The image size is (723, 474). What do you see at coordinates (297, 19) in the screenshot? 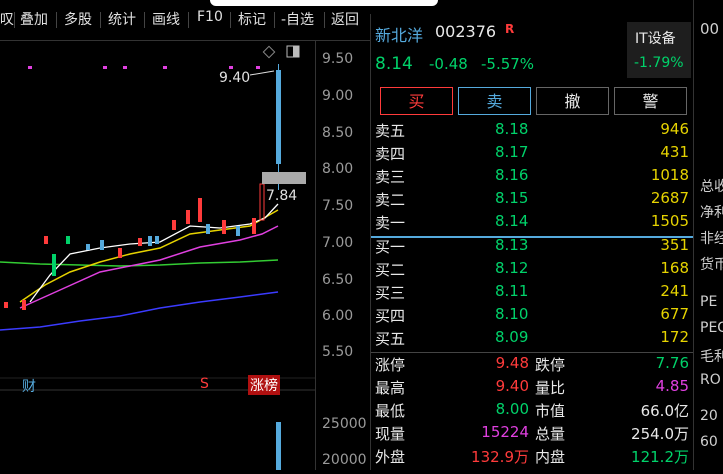
I see `toolbar-item-remove-watchlist: -自选` at bounding box center [297, 19].